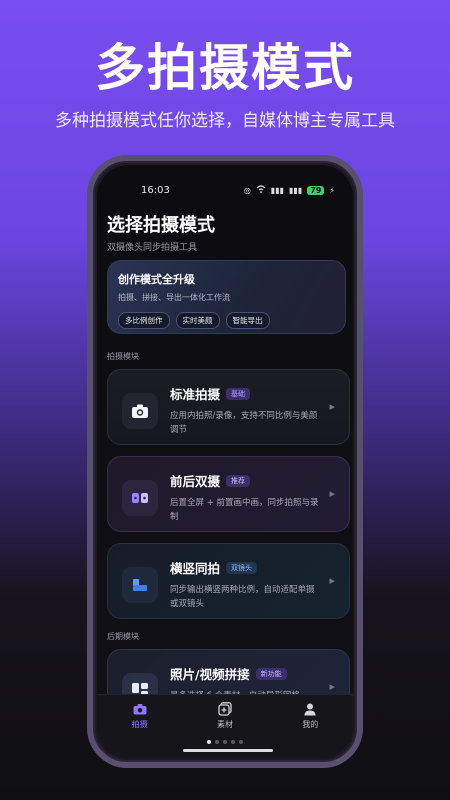 The height and width of the screenshot is (800, 450). I want to click on mode-card-dual: 前后双摄 推荐 后置全屏 + 前置画中画，同步拍照与录制 ▸, so click(228, 494).